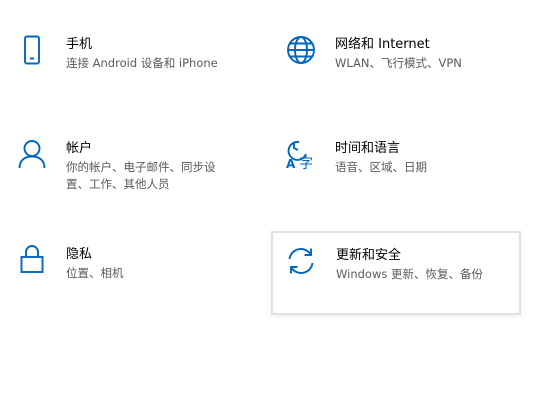 The height and width of the screenshot is (419, 559). I want to click on tile-title: 网络和 Internet, so click(382, 44).